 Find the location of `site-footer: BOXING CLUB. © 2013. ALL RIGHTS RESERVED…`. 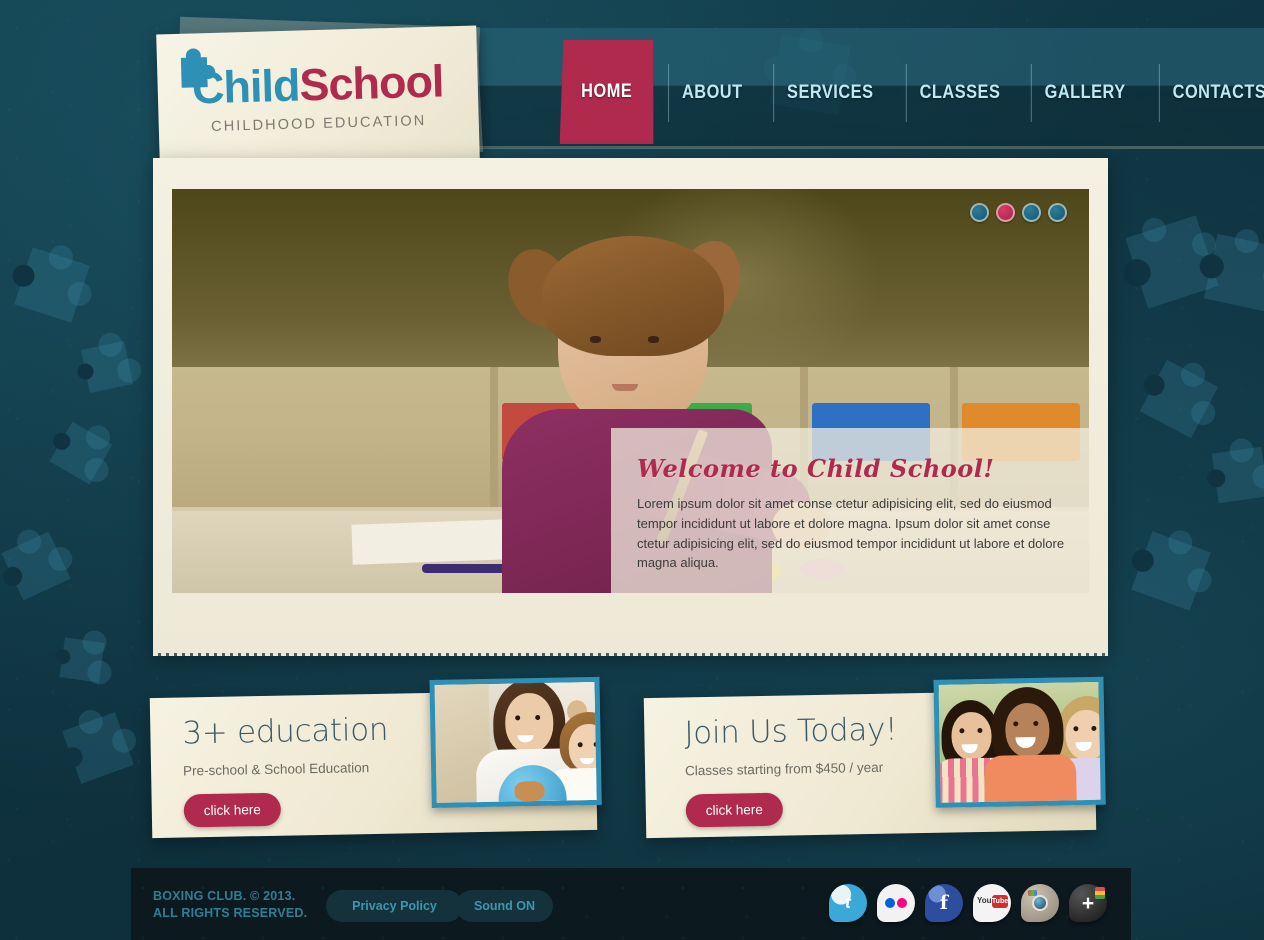

site-footer: BOXING CLUB. © 2013. ALL RIGHTS RESERVED… is located at coordinates (631, 904).